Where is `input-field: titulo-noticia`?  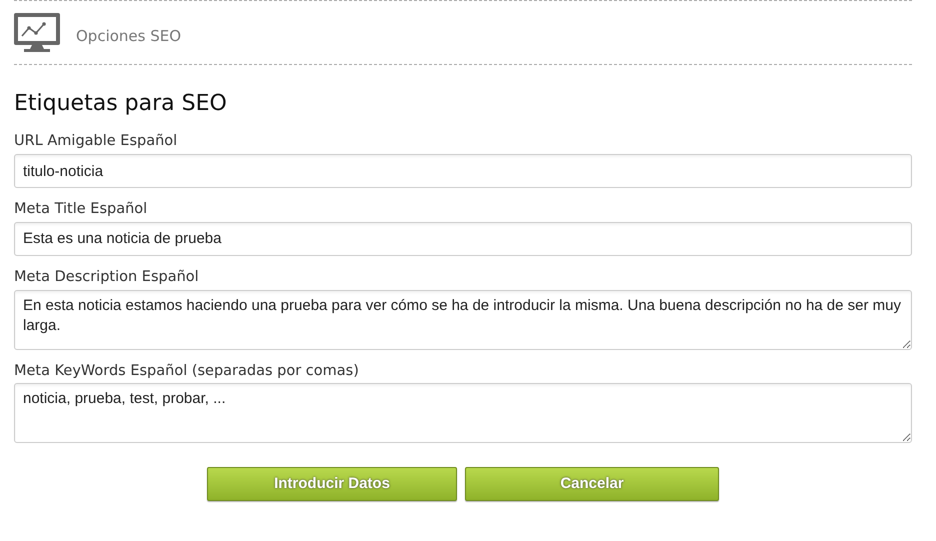
input-field: titulo-noticia is located at coordinates (463, 171).